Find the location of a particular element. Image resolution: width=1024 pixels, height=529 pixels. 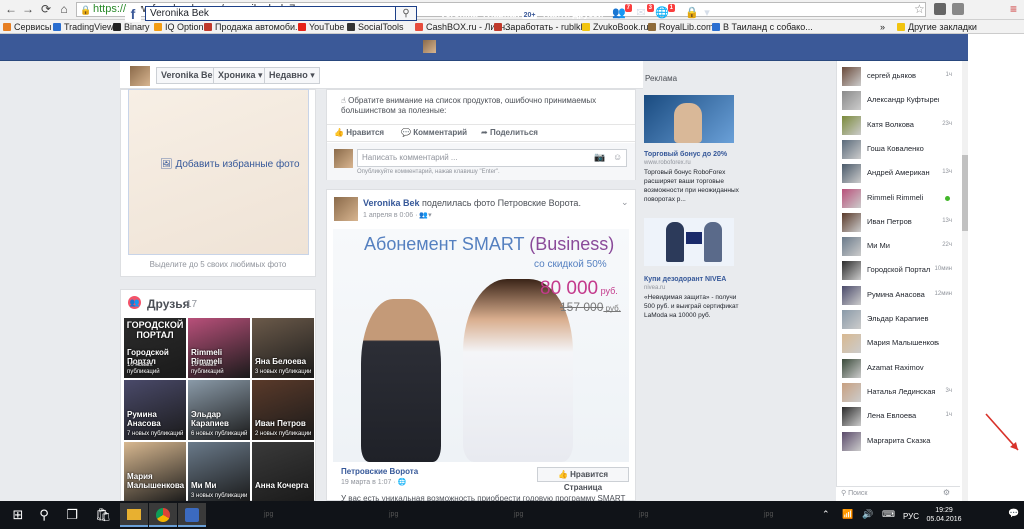

emoji-icon: ☺ is located at coordinates (617, 157).